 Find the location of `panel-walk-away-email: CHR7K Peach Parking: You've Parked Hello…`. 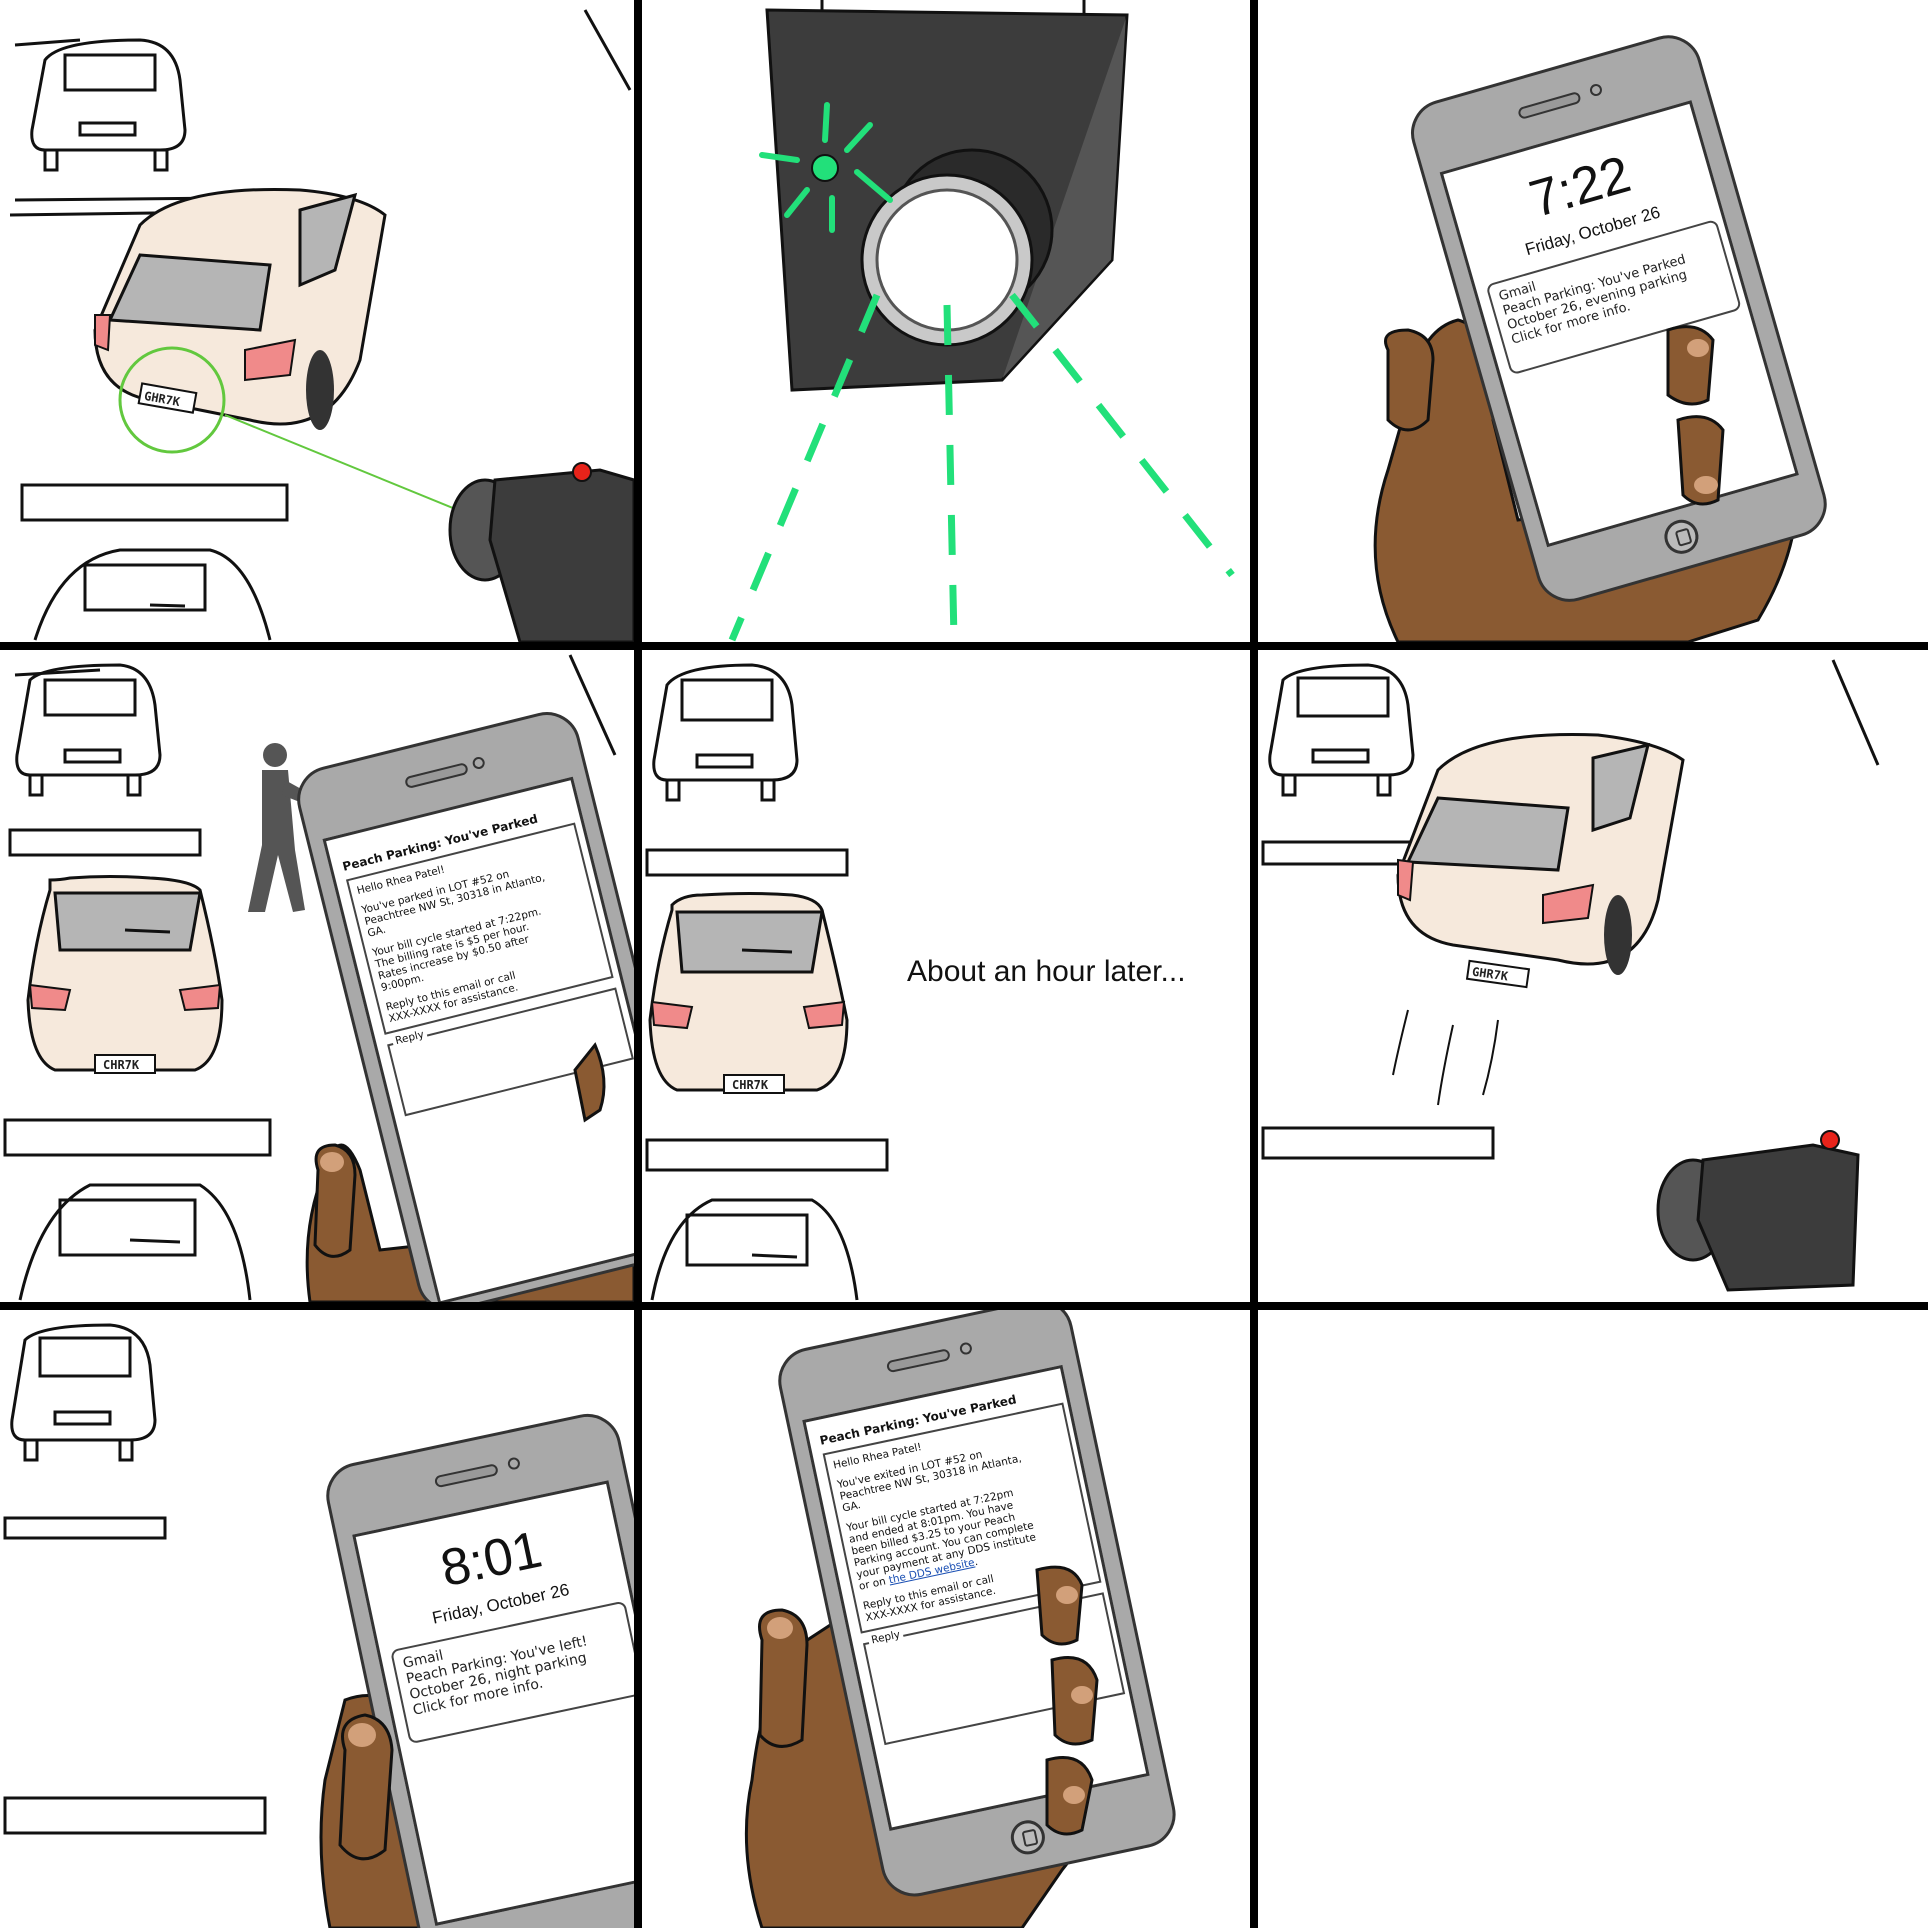

panel-walk-away-email: CHR7K Peach Parking: You've Parked Hello… is located at coordinates (317, 976).